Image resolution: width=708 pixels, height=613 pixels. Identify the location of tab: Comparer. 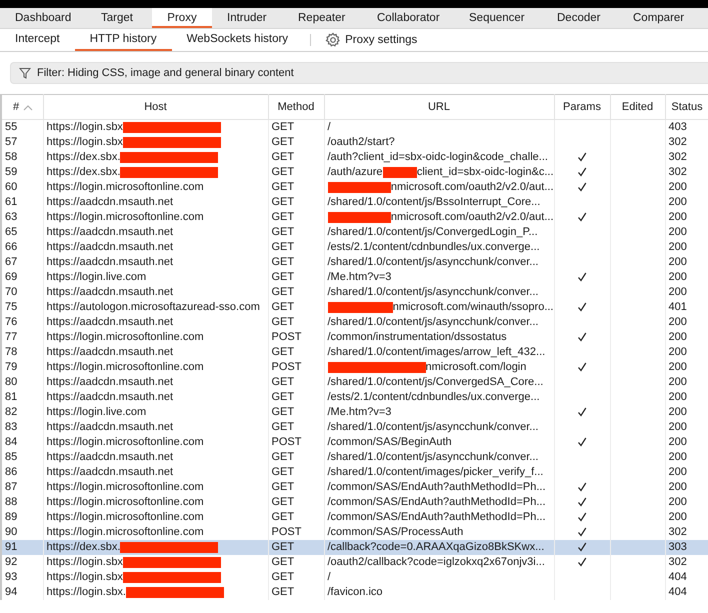
(663, 18).